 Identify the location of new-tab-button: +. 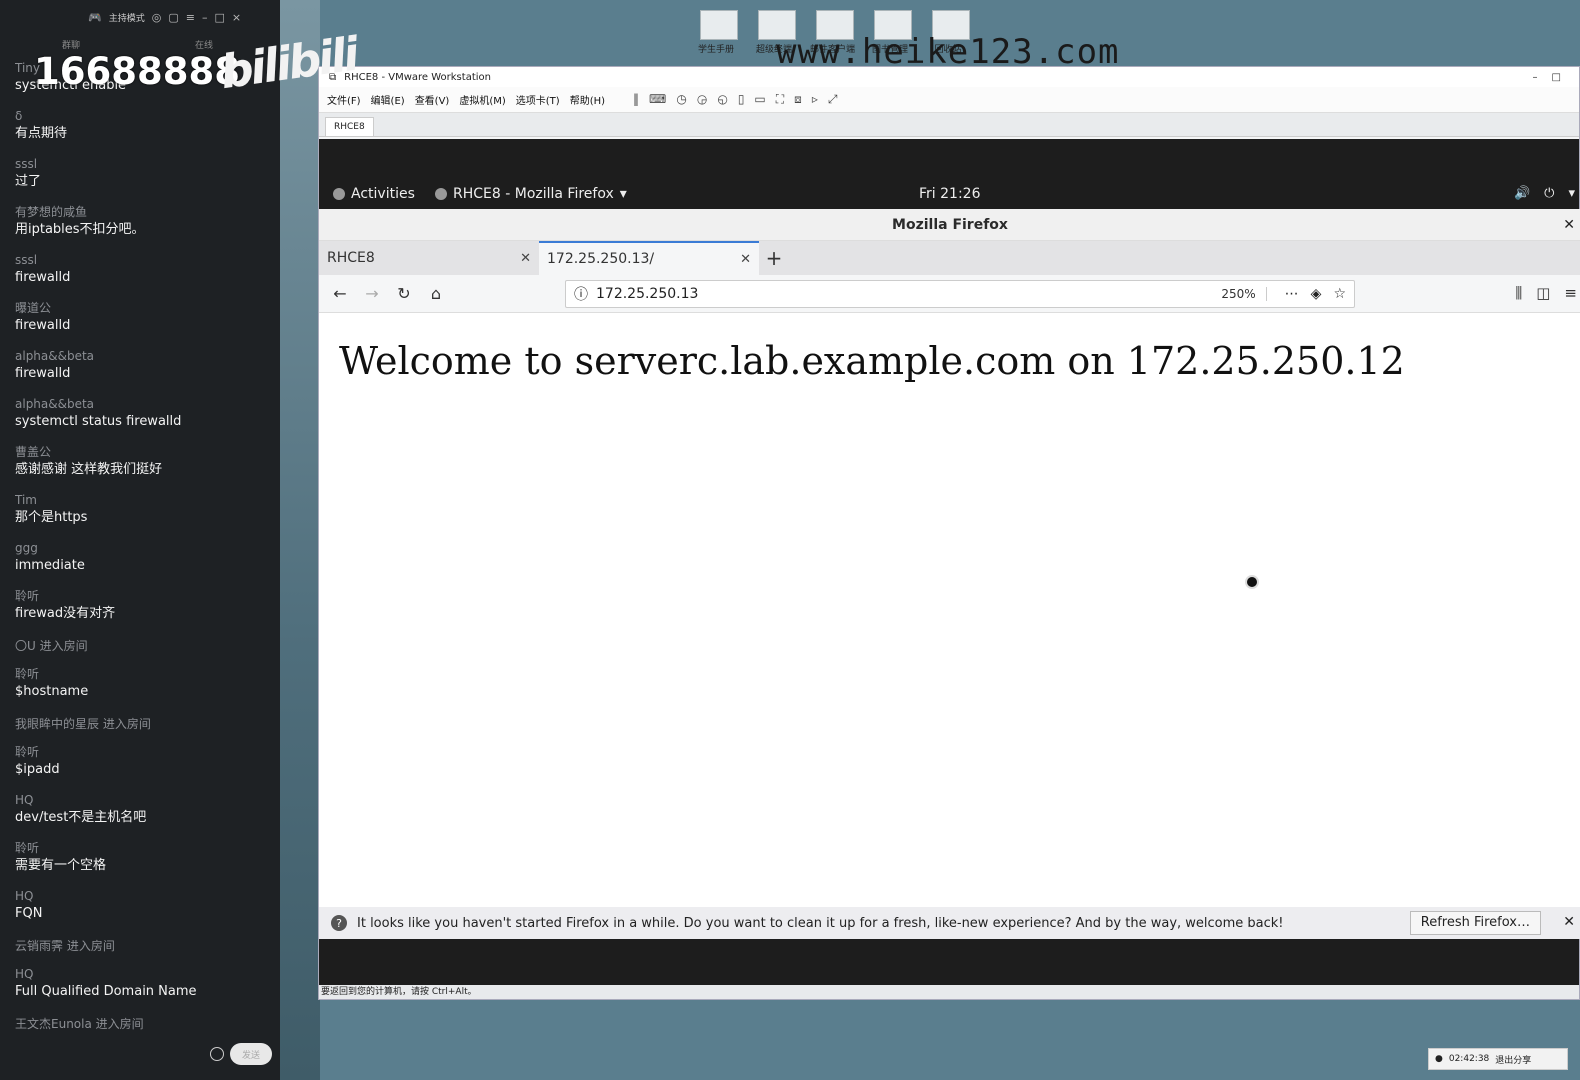
(774, 258).